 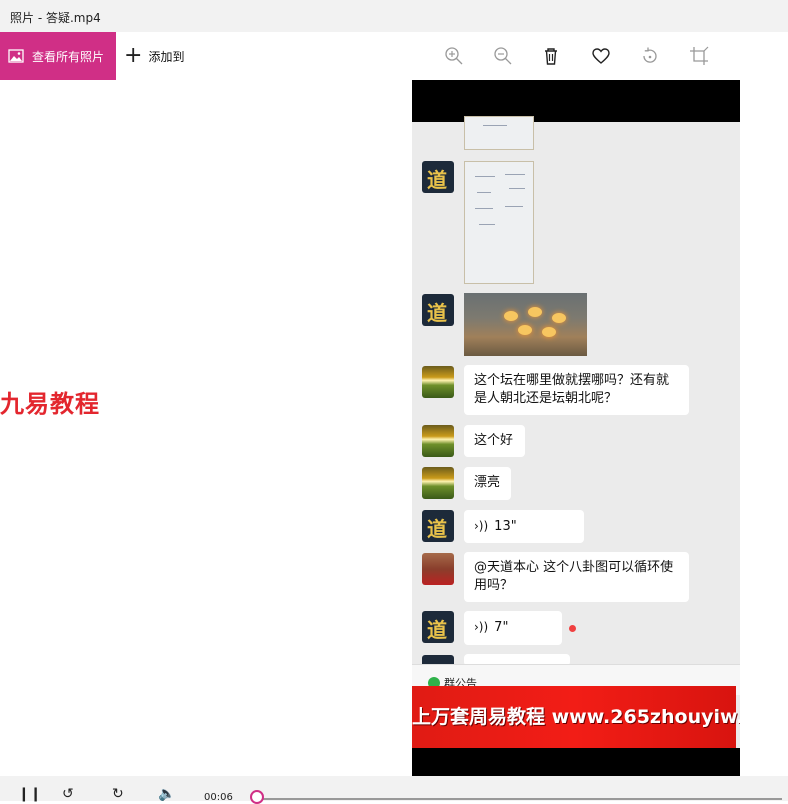 What do you see at coordinates (572, 628) in the screenshot?
I see `unread-dot` at bounding box center [572, 628].